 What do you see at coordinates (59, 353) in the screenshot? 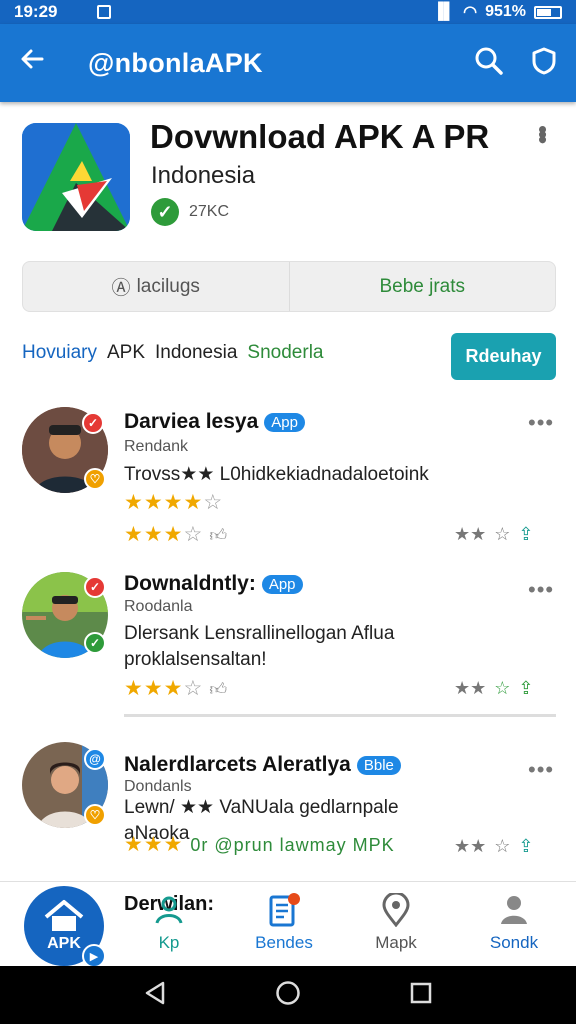
I see `tag-link: Hovuiary` at bounding box center [59, 353].